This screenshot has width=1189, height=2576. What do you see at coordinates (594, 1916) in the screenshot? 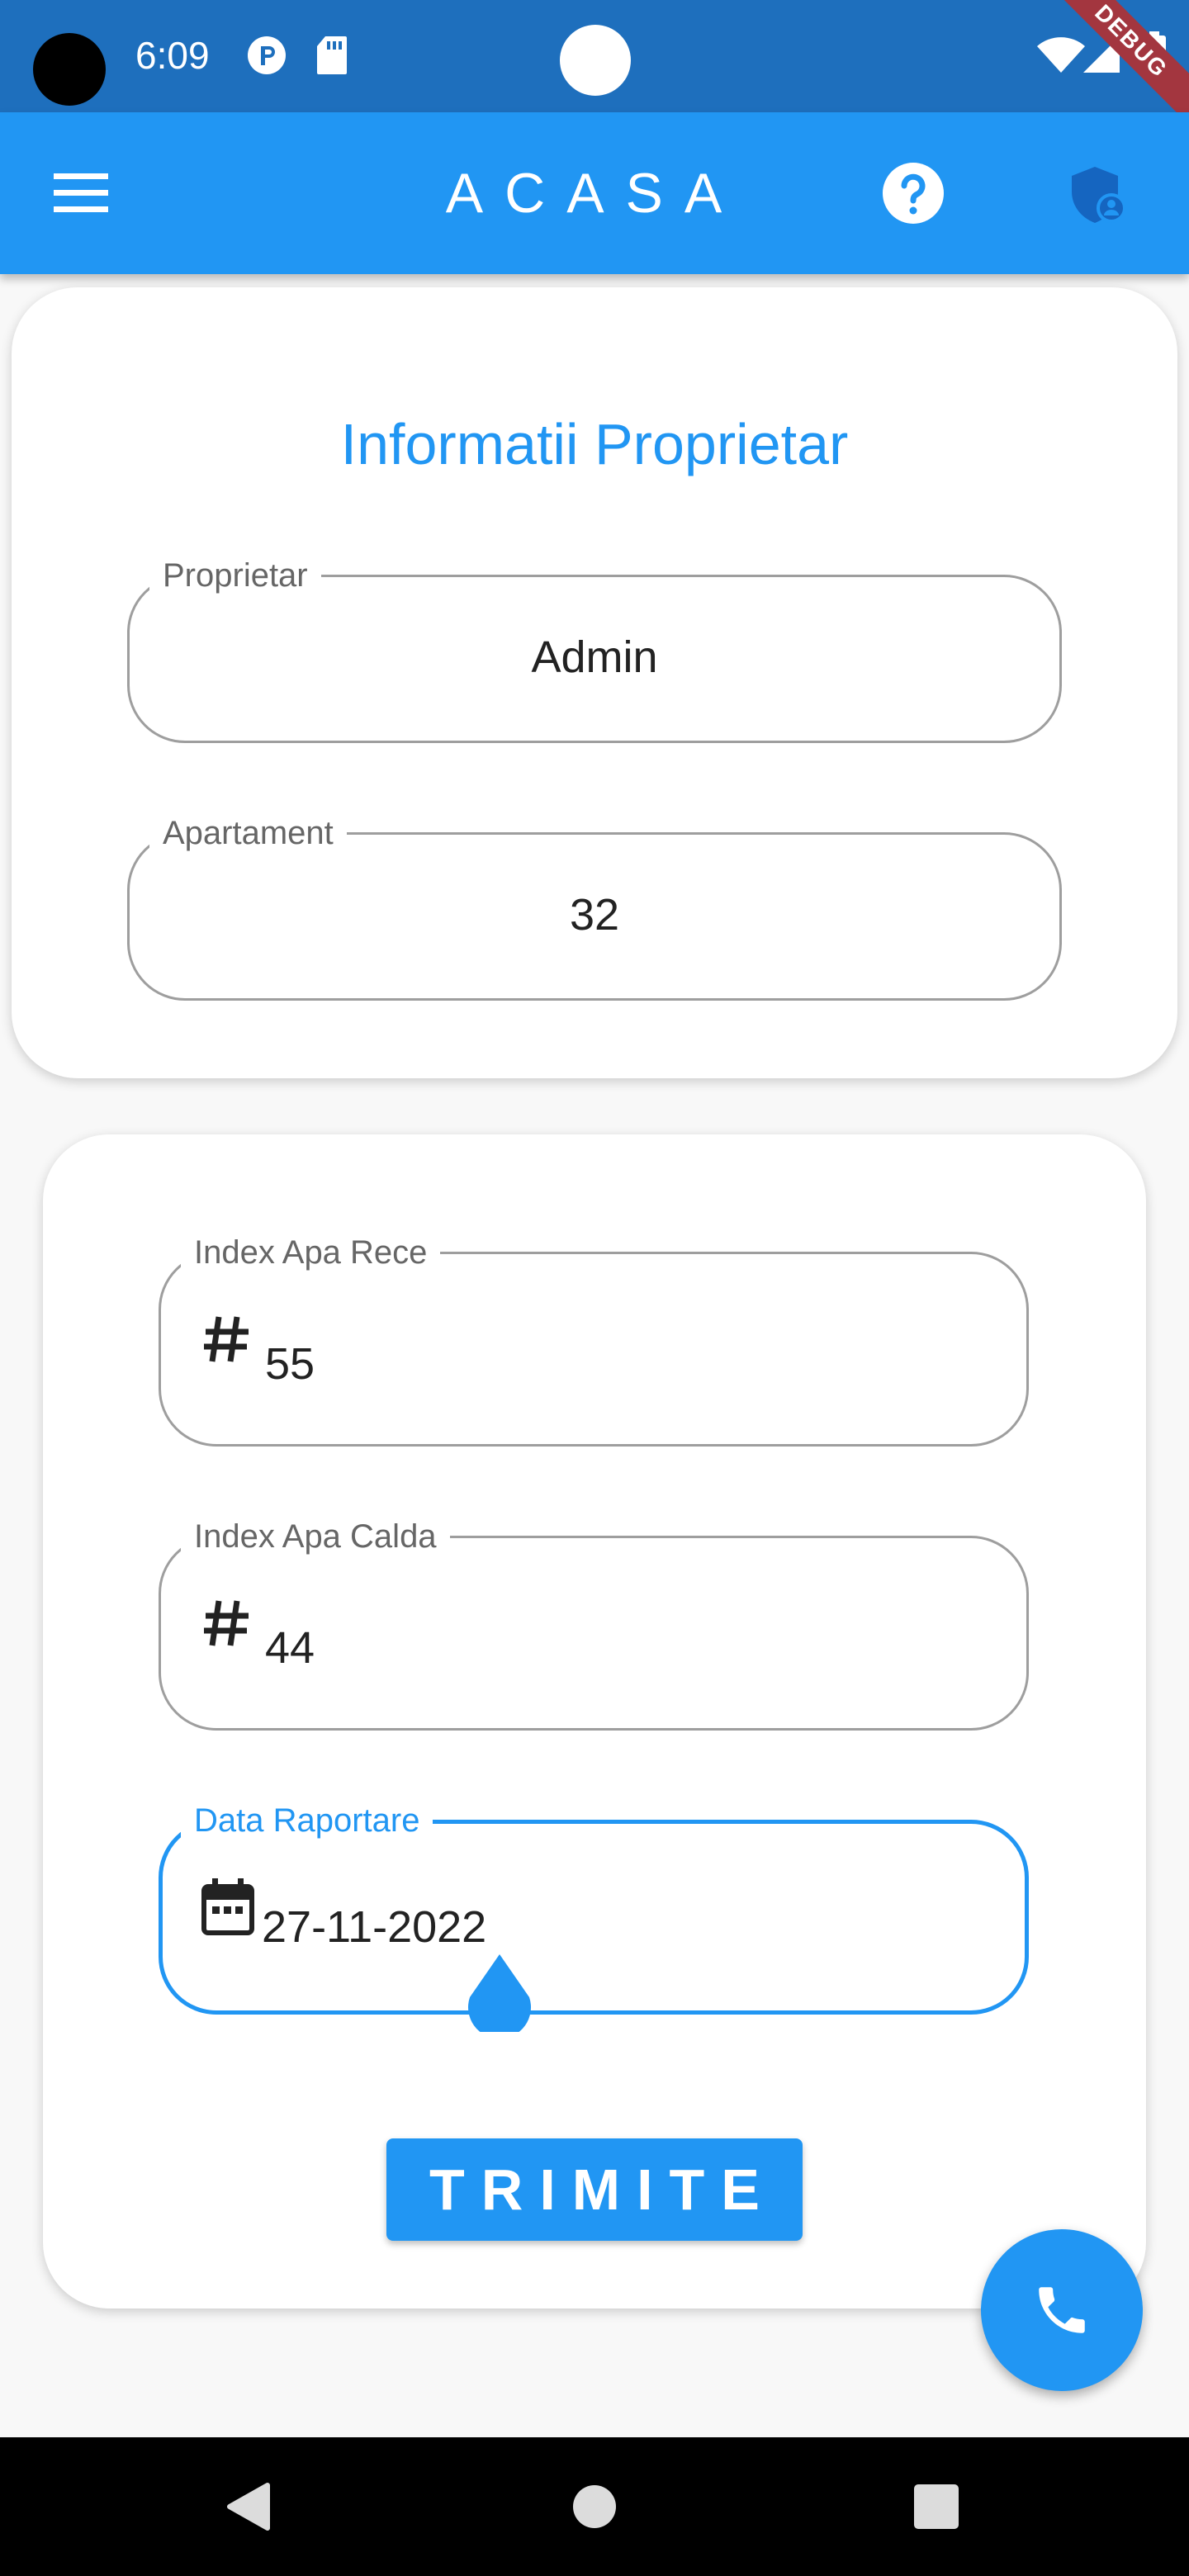
I see `report-date-field: Data Raportare 27-11-2022` at bounding box center [594, 1916].